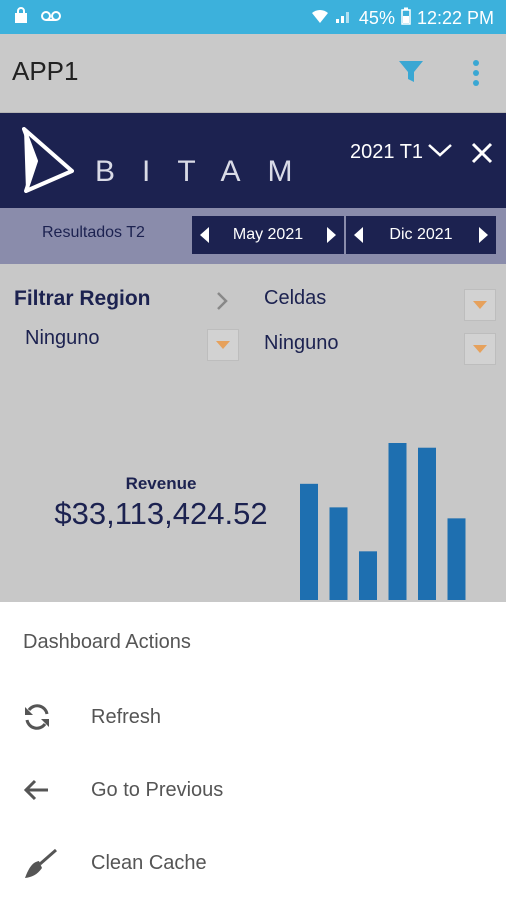  I want to click on status-bar: 45% 12:22 PM, so click(253, 17).